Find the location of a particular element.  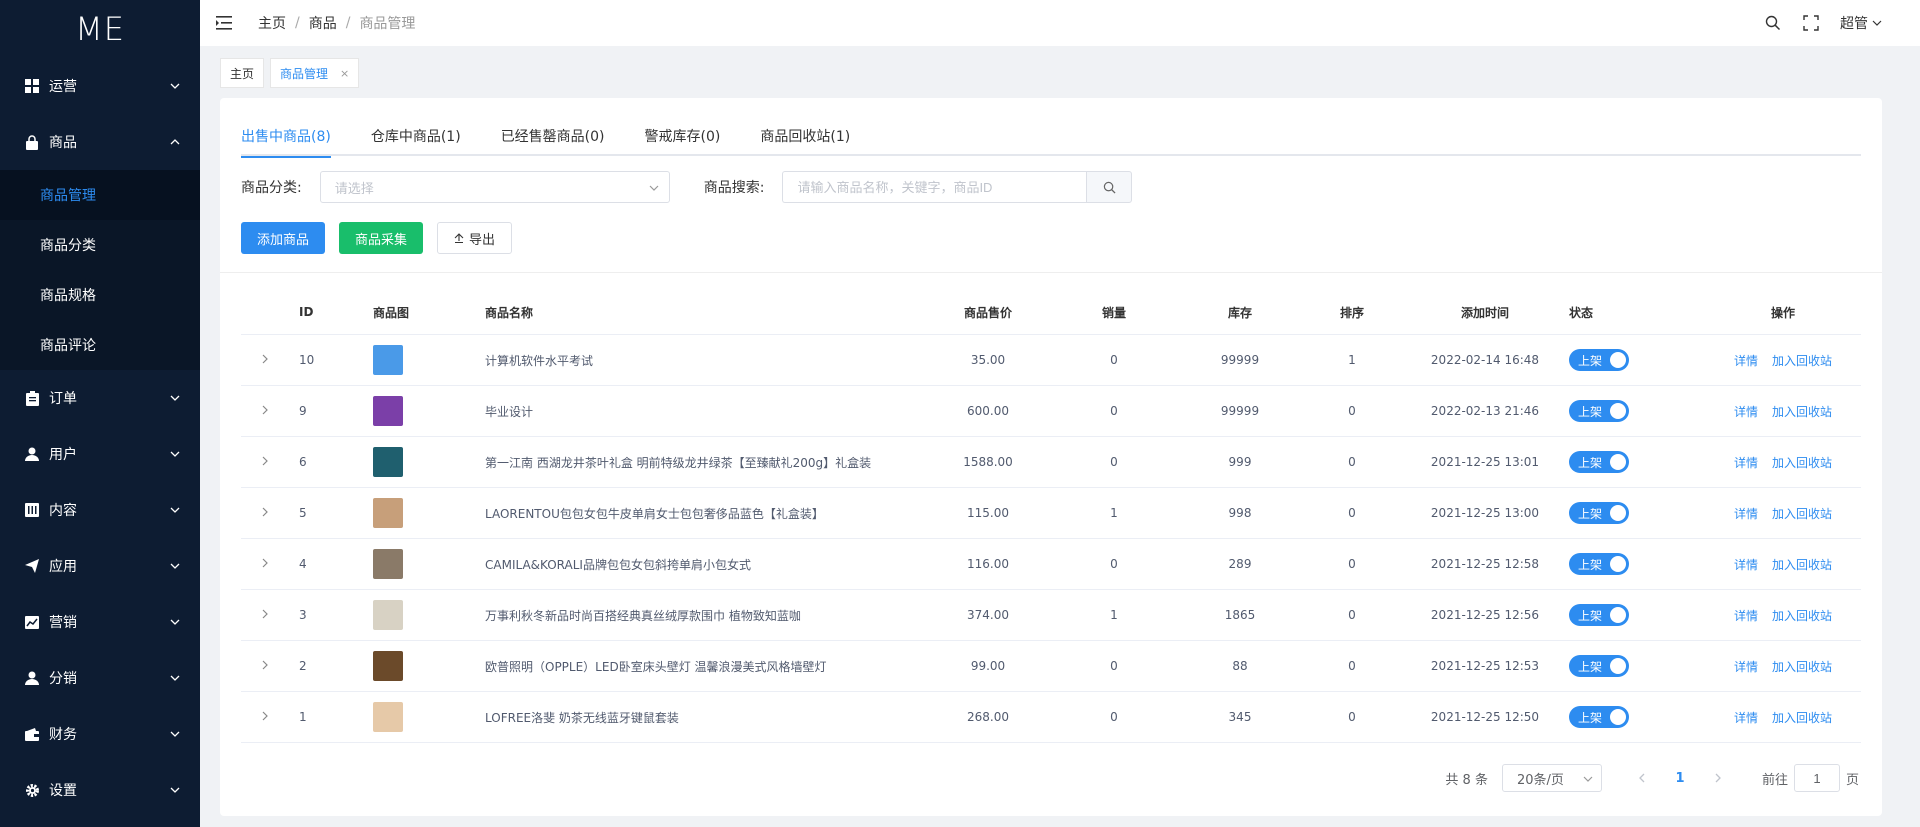

sidebar-item-settings: 设置 is located at coordinates (100, 790).